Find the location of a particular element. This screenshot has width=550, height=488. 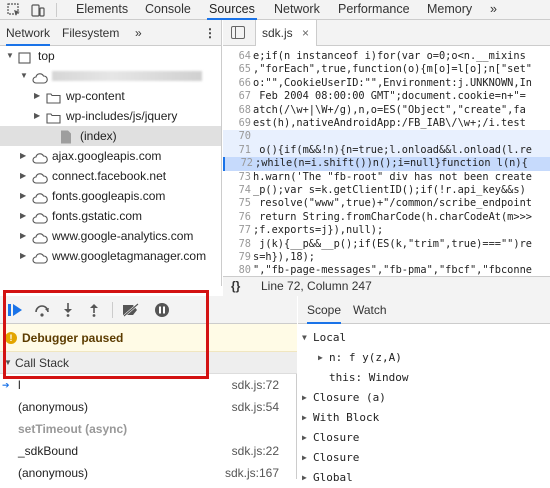

call-frame: (anonymous) sdk.js:54 is located at coordinates (148, 407).